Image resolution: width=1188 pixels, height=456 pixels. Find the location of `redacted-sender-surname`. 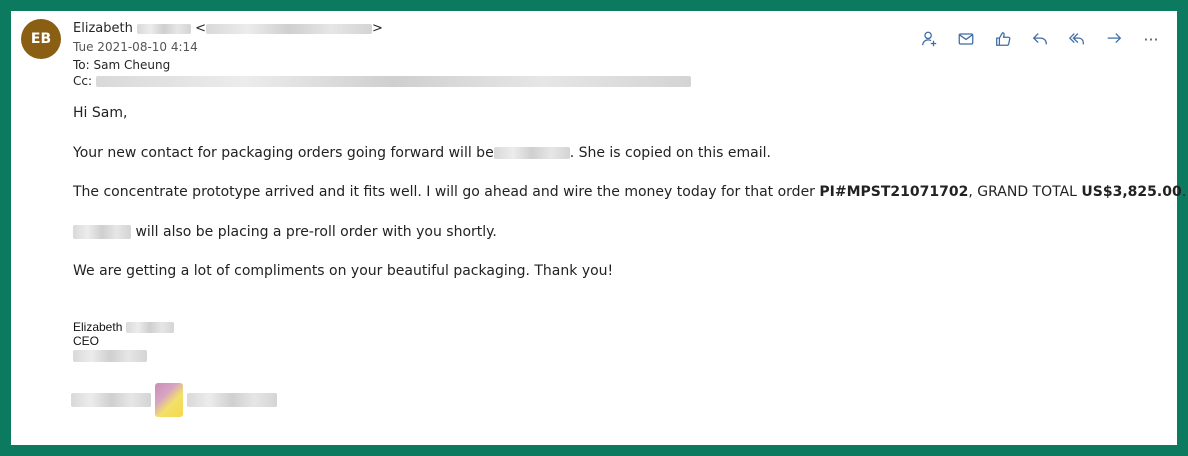

redacted-sender-surname is located at coordinates (163, 28).